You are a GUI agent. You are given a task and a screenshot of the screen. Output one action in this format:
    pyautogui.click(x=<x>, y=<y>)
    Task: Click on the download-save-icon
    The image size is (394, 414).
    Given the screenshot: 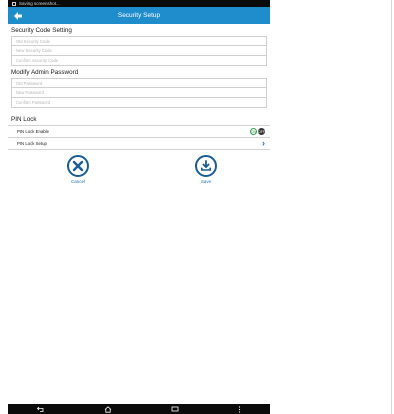 What is the action you would take?
    pyautogui.click(x=206, y=166)
    